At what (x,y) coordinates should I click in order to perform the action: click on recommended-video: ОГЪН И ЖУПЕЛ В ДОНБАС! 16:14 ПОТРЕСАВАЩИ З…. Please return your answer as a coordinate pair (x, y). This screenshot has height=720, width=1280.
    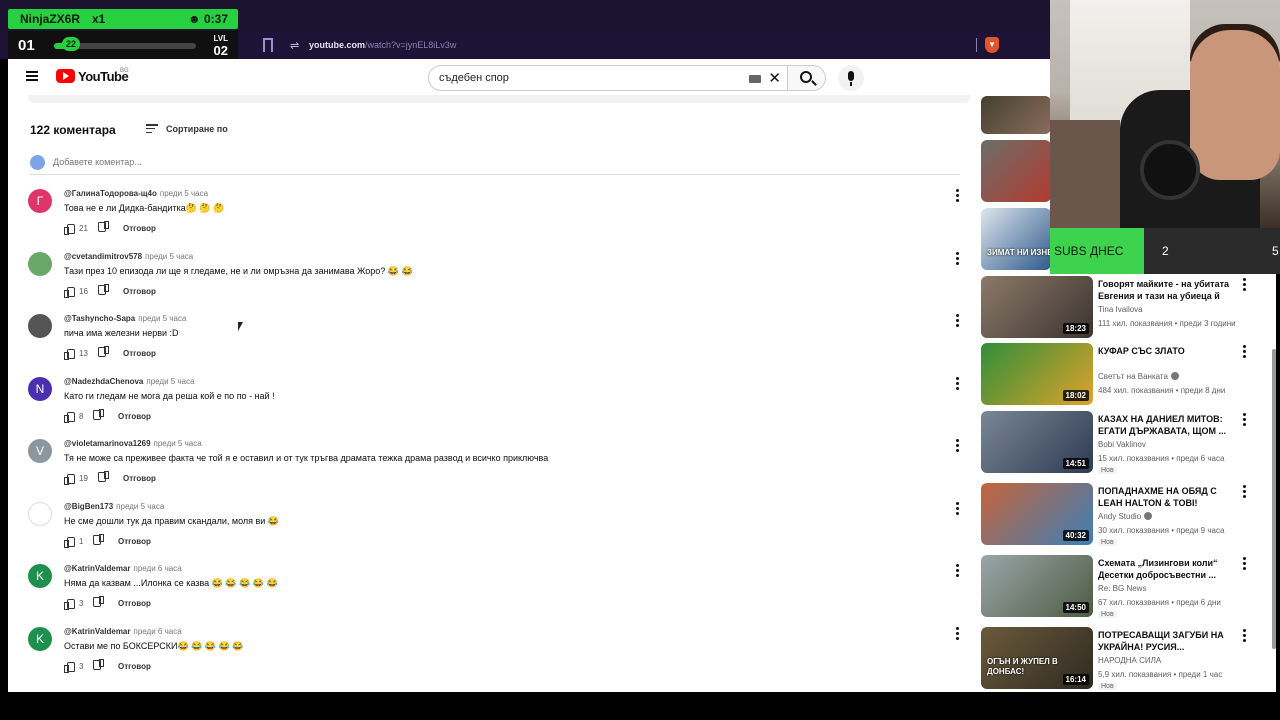
    Looking at the image, I should click on (1126, 659).